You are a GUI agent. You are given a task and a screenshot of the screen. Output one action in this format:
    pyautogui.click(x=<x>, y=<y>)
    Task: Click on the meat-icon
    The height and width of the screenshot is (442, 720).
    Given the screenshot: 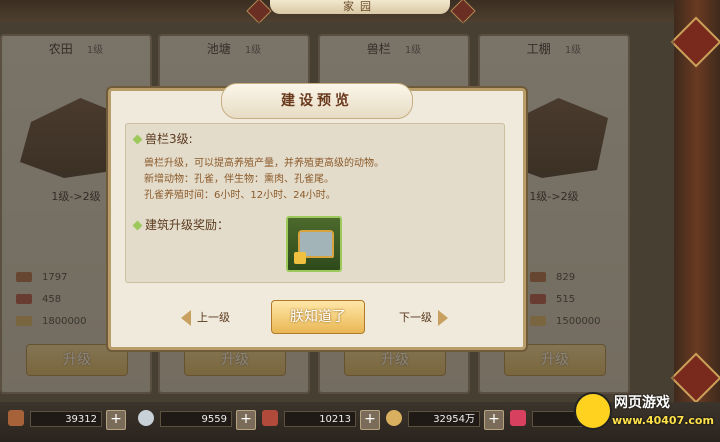 What is the action you would take?
    pyautogui.click(x=270, y=418)
    